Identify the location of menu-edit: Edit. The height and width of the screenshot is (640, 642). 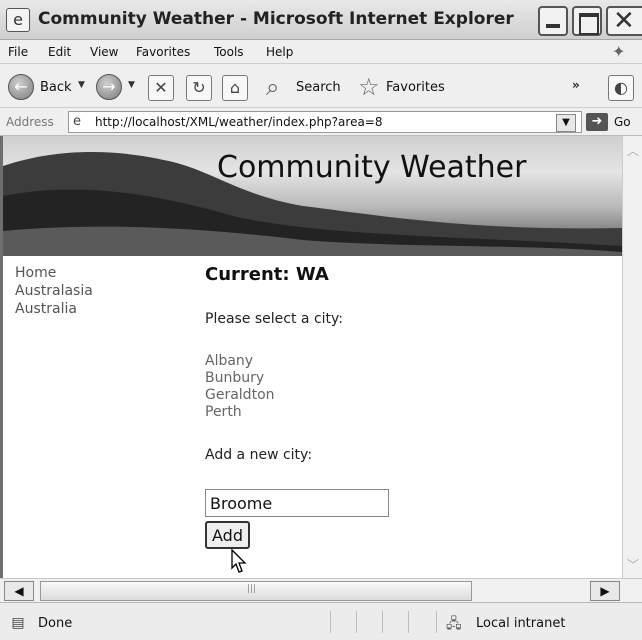
(59, 52).